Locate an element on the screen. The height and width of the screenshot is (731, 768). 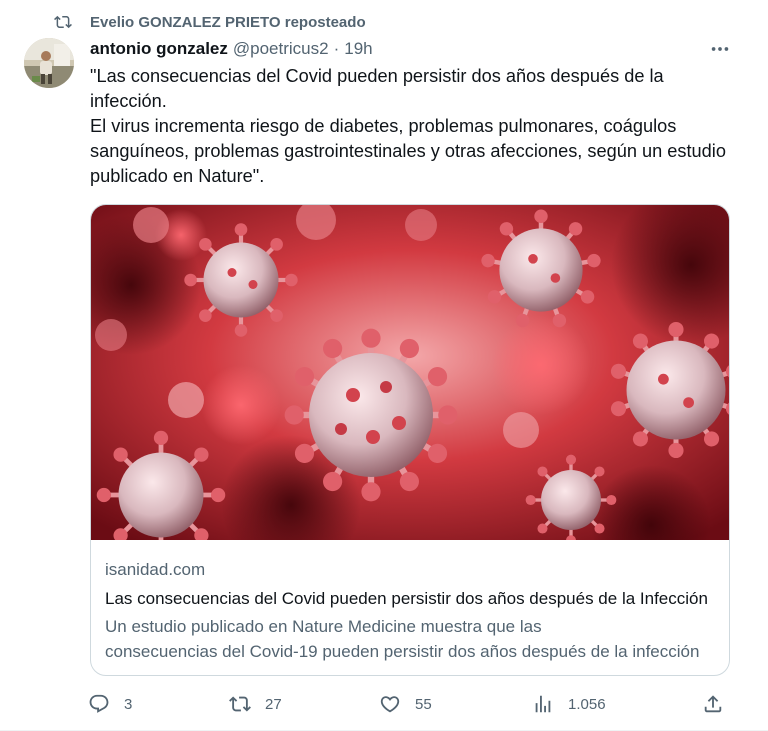
reply-button: 3 is located at coordinates (110, 704).